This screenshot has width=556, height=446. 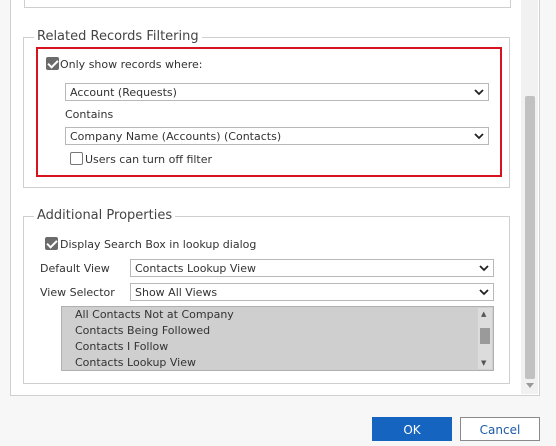 What do you see at coordinates (118, 37) in the screenshot?
I see `related-records-filtering-title: Related Records Filtering` at bounding box center [118, 37].